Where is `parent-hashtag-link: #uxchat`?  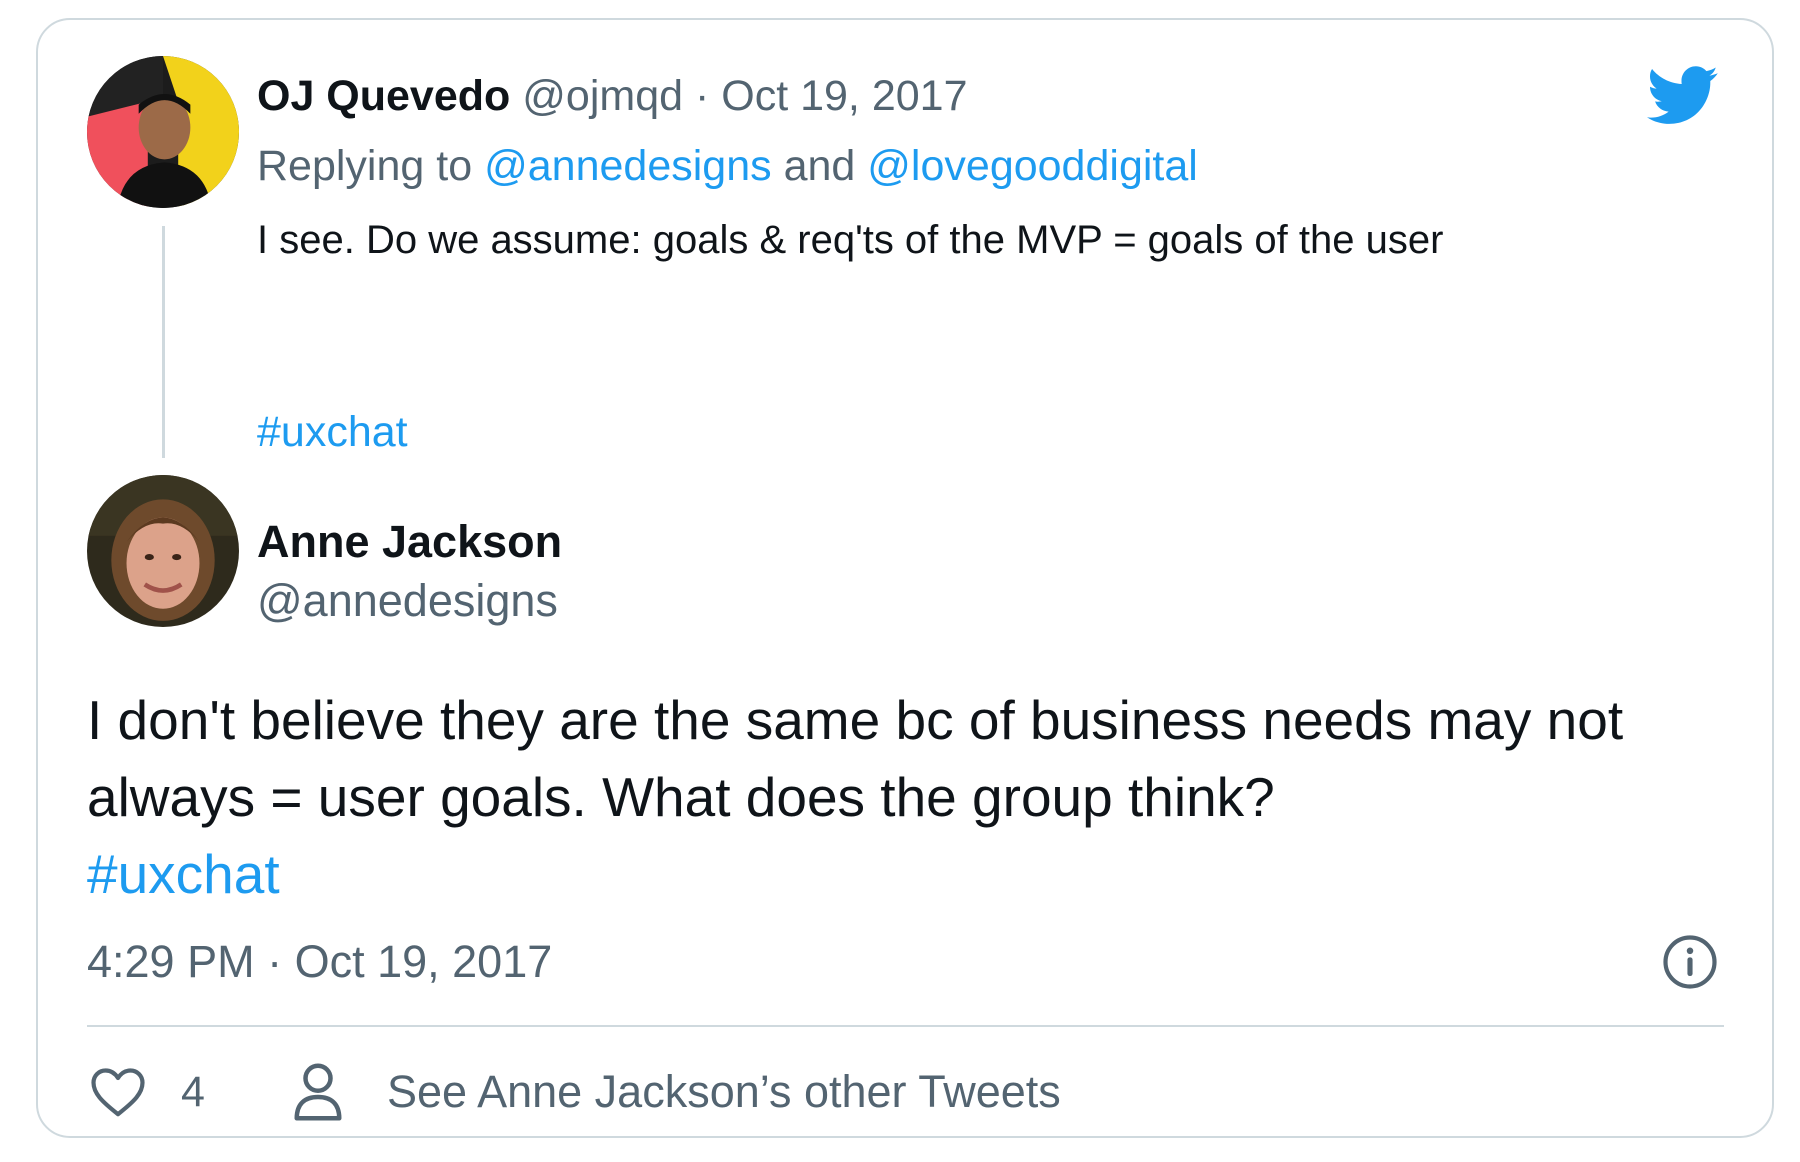
parent-hashtag-link: #uxchat is located at coordinates (332, 432).